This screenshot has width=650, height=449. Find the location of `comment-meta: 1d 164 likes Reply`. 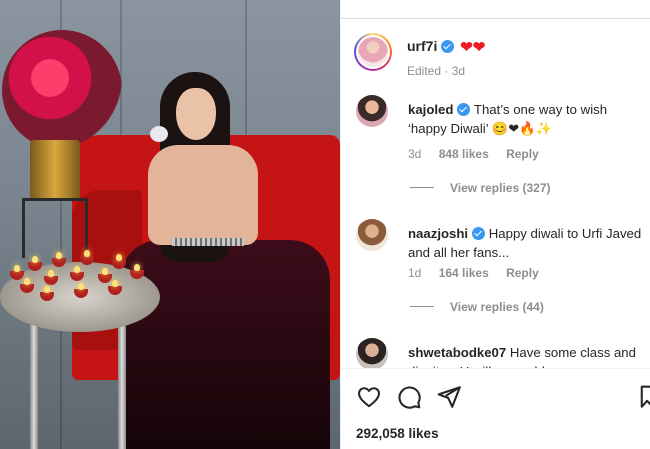

comment-meta: 1d 164 likes Reply is located at coordinates (480, 273).